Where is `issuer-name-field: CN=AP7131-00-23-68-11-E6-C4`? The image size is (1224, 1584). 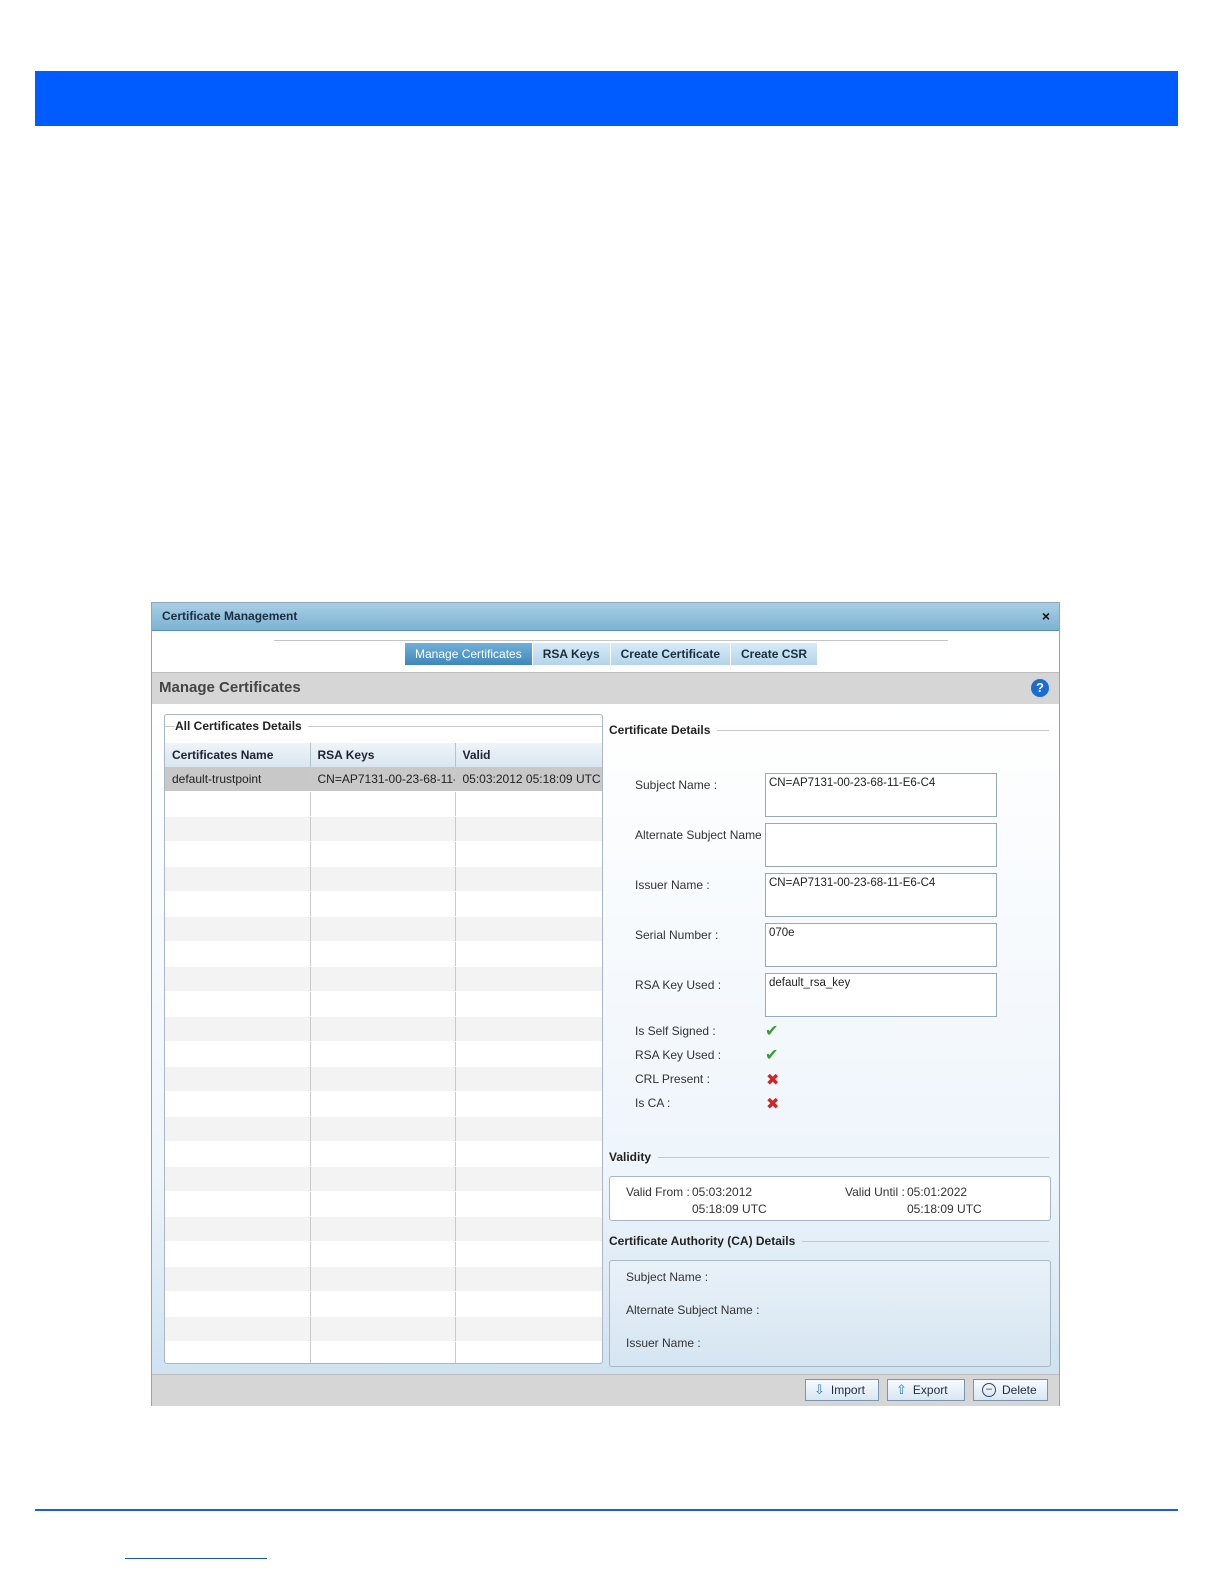 issuer-name-field: CN=AP7131-00-23-68-11-E6-C4 is located at coordinates (881, 895).